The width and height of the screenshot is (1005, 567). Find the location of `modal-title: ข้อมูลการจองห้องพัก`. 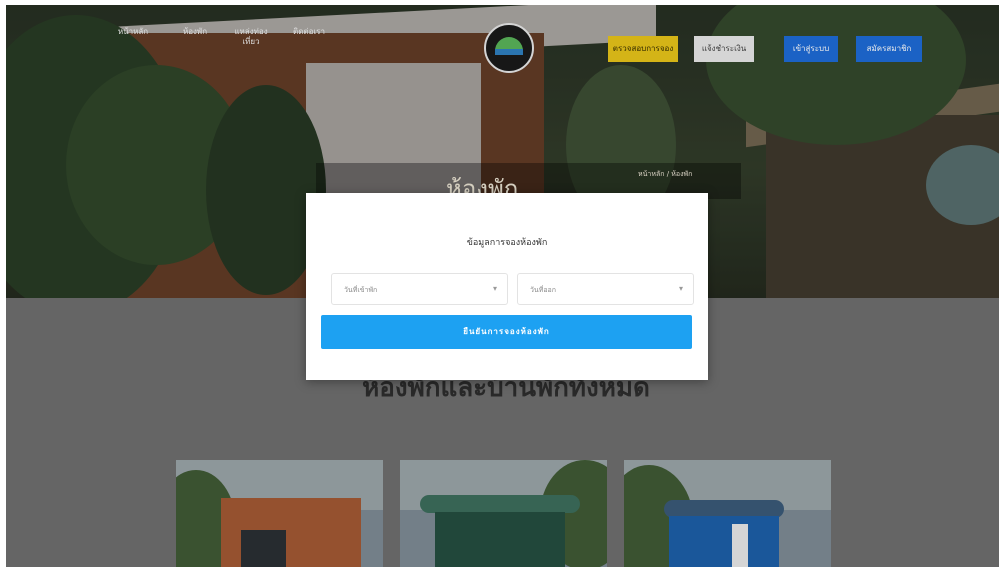

modal-title: ข้อมูลการจองห้องพัก is located at coordinates (507, 243).